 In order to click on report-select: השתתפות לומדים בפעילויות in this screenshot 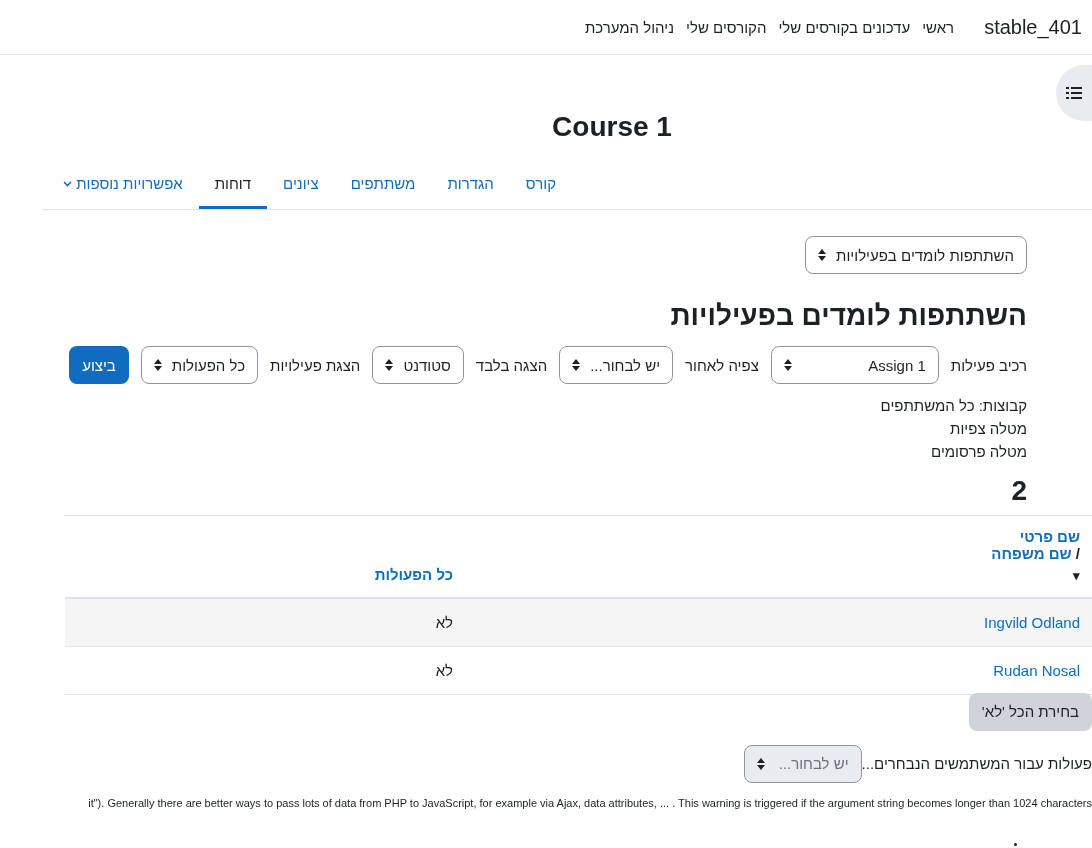, I will do `click(916, 255)`.